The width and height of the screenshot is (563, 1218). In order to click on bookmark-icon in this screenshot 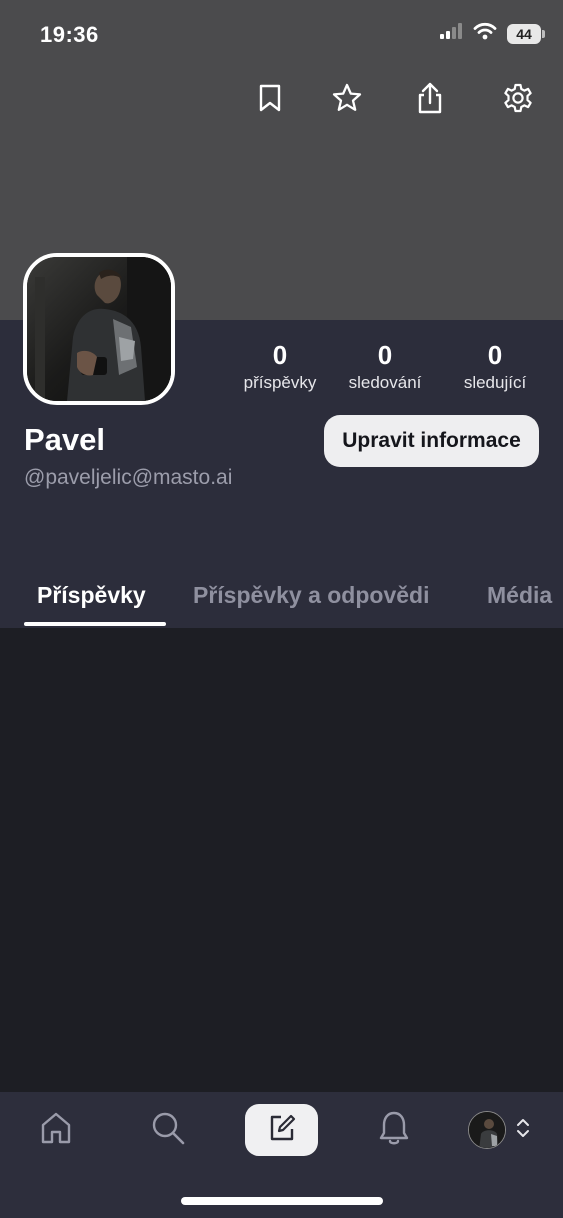, I will do `click(270, 100)`.